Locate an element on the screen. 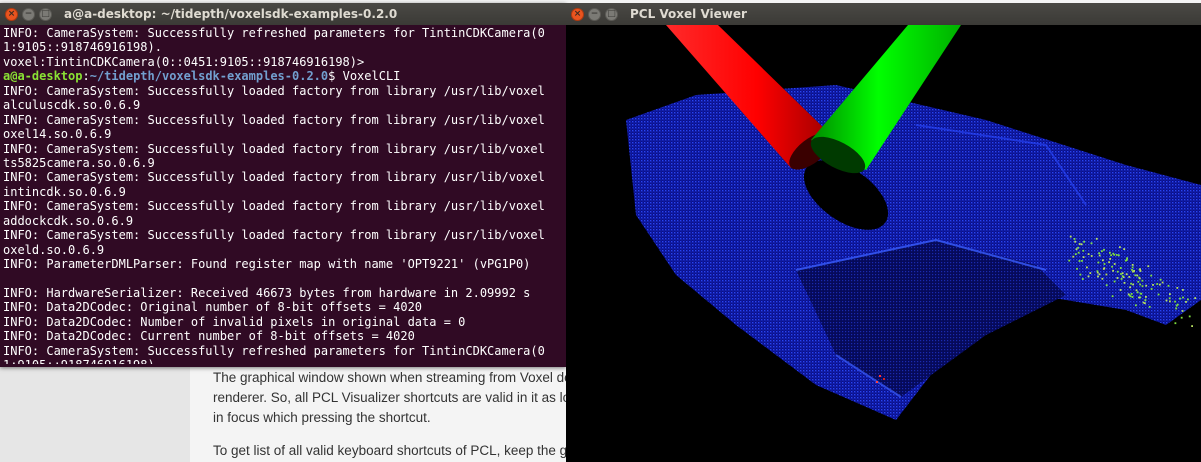 The image size is (1201, 462). close-icon: × is located at coordinates (11, 13).